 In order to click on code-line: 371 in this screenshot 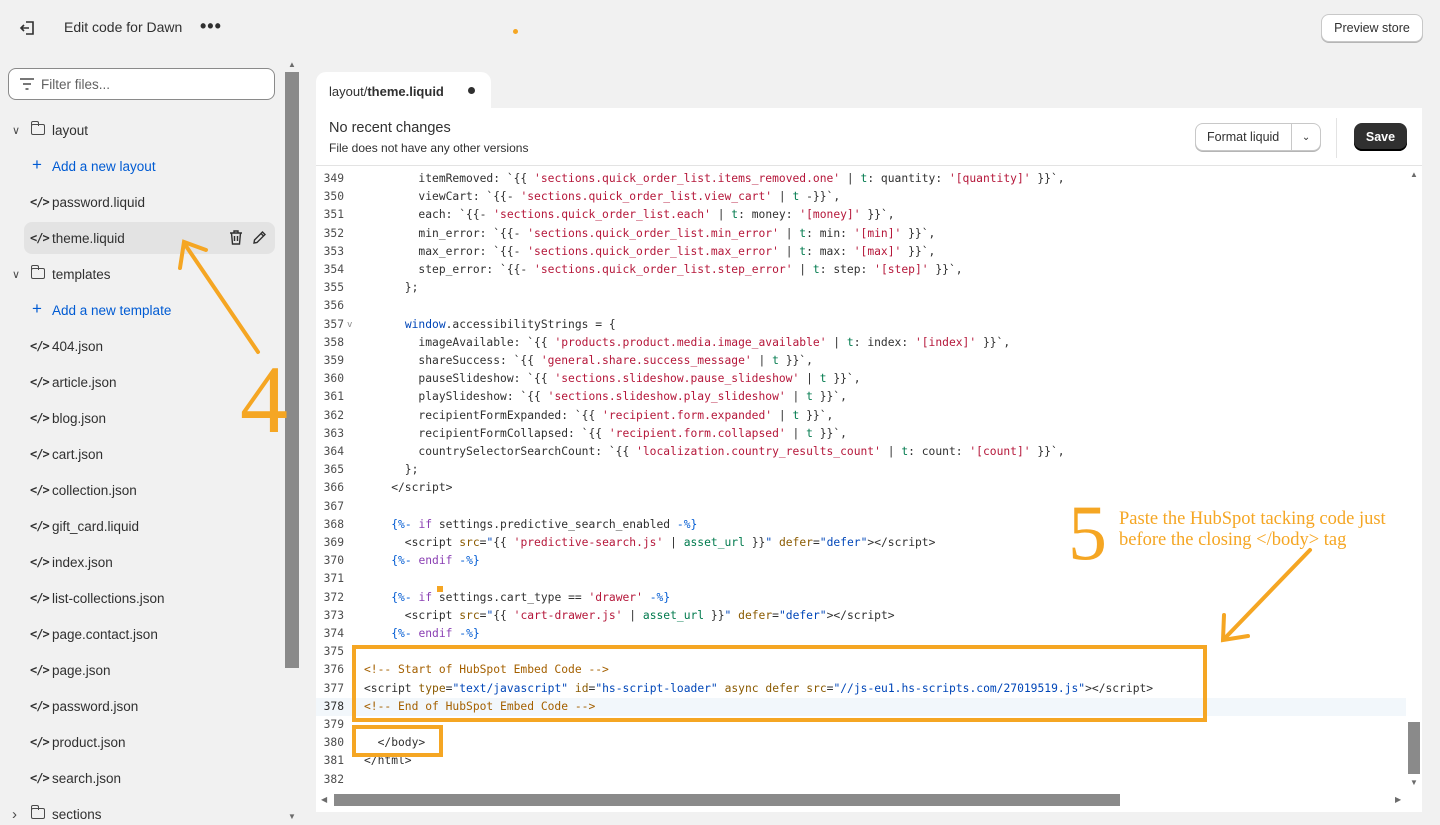, I will do `click(861, 579)`.